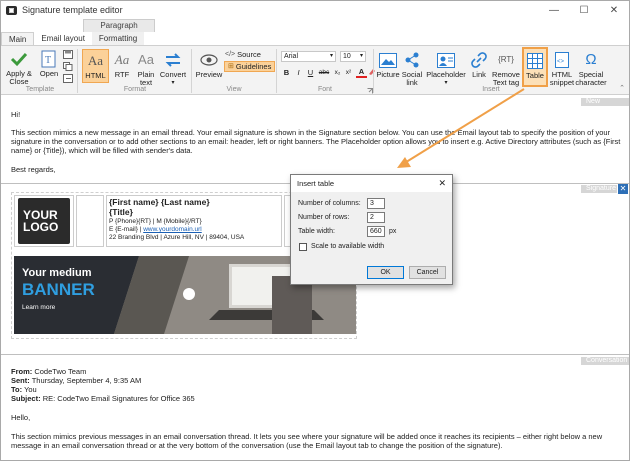 The width and height of the screenshot is (630, 461). I want to click on eye-icon, so click(209, 60).